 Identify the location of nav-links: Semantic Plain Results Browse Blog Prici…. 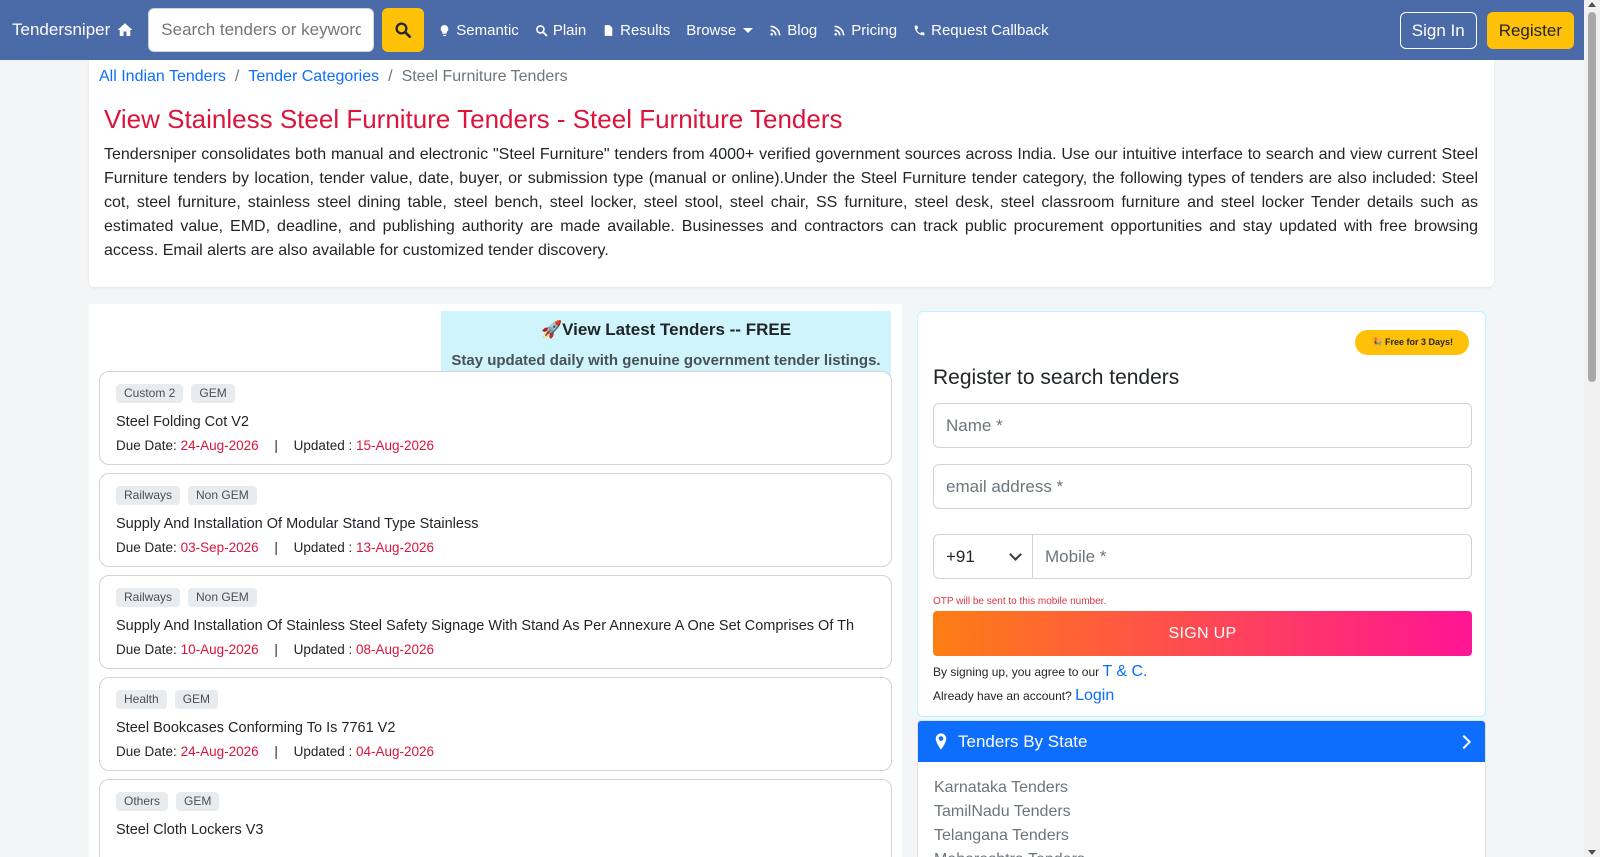
(751, 30).